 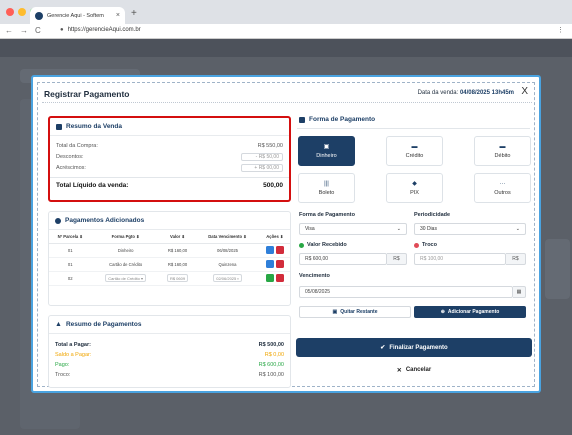 I want to click on pagamentos-adicionados-header: Pagamentos Adicionados, so click(x=169, y=221).